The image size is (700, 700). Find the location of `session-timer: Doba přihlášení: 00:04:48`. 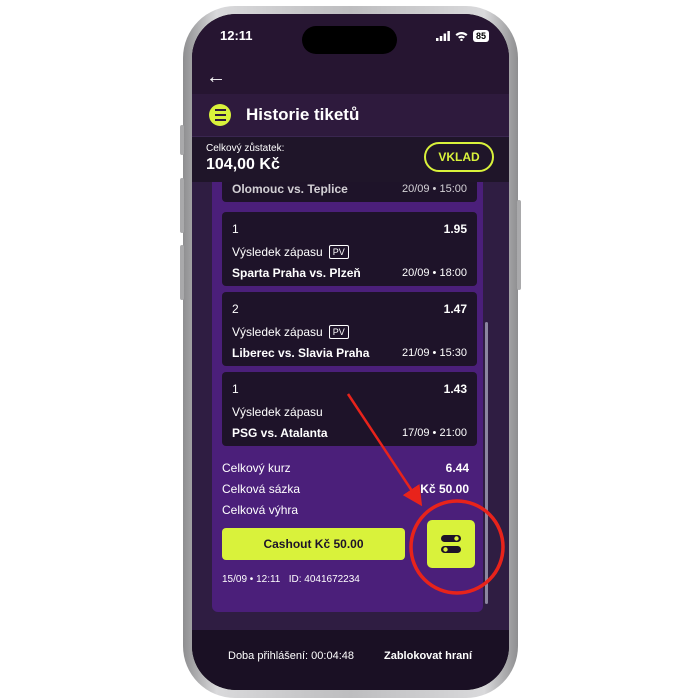

session-timer: Doba přihlášení: 00:04:48 is located at coordinates (291, 656).